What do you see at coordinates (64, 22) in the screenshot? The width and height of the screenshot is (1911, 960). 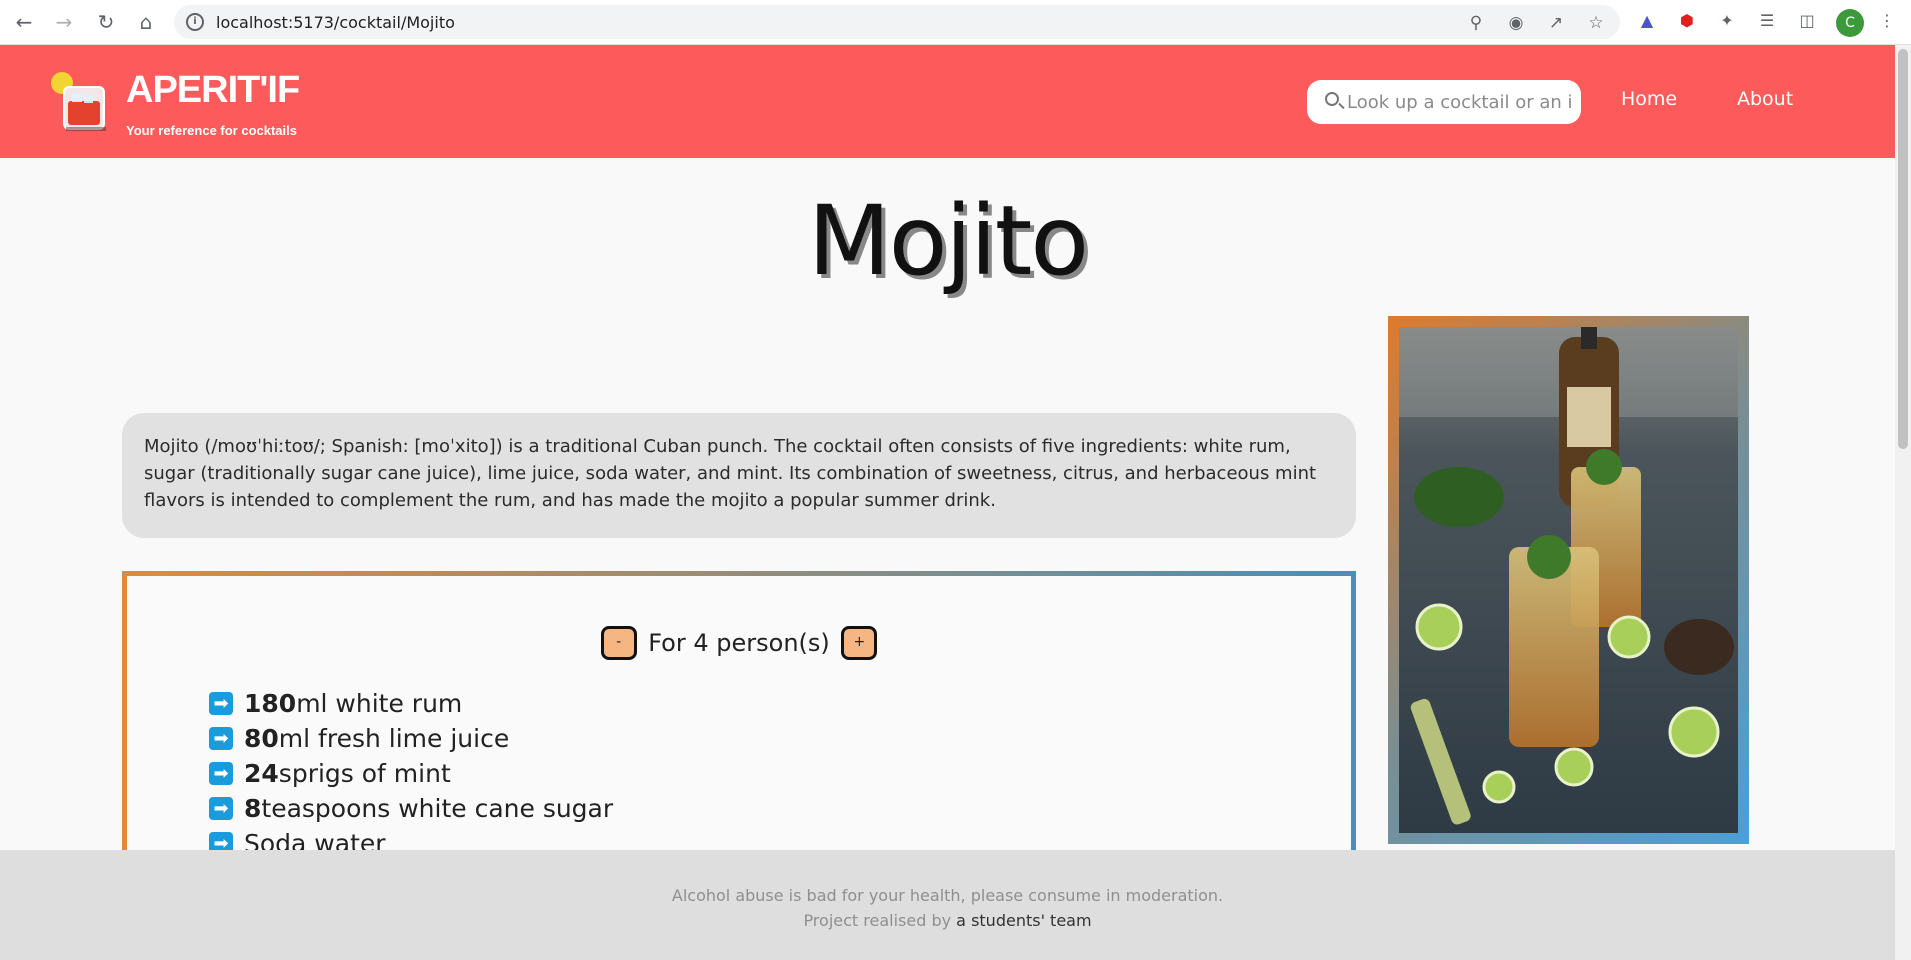 I see `forward-icon: →` at bounding box center [64, 22].